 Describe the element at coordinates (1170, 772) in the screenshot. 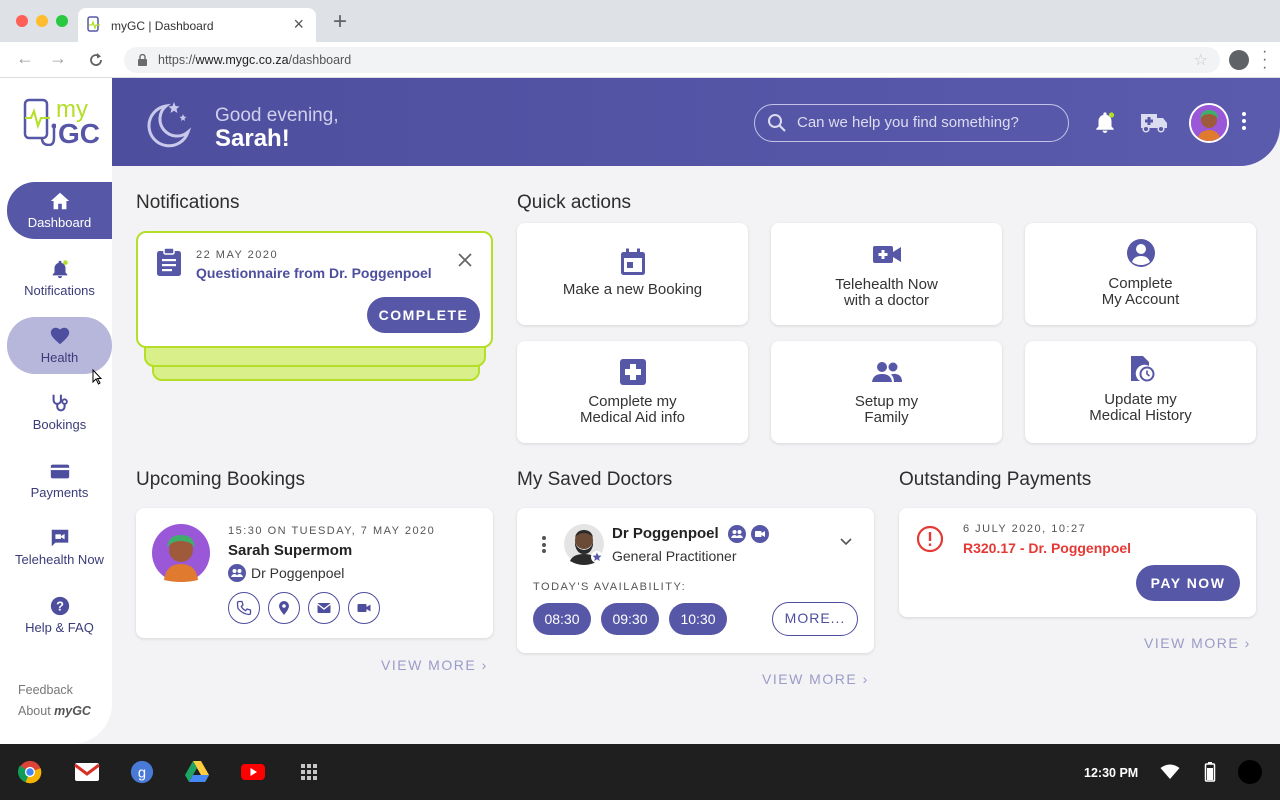

I see `wifi-icon` at that location.